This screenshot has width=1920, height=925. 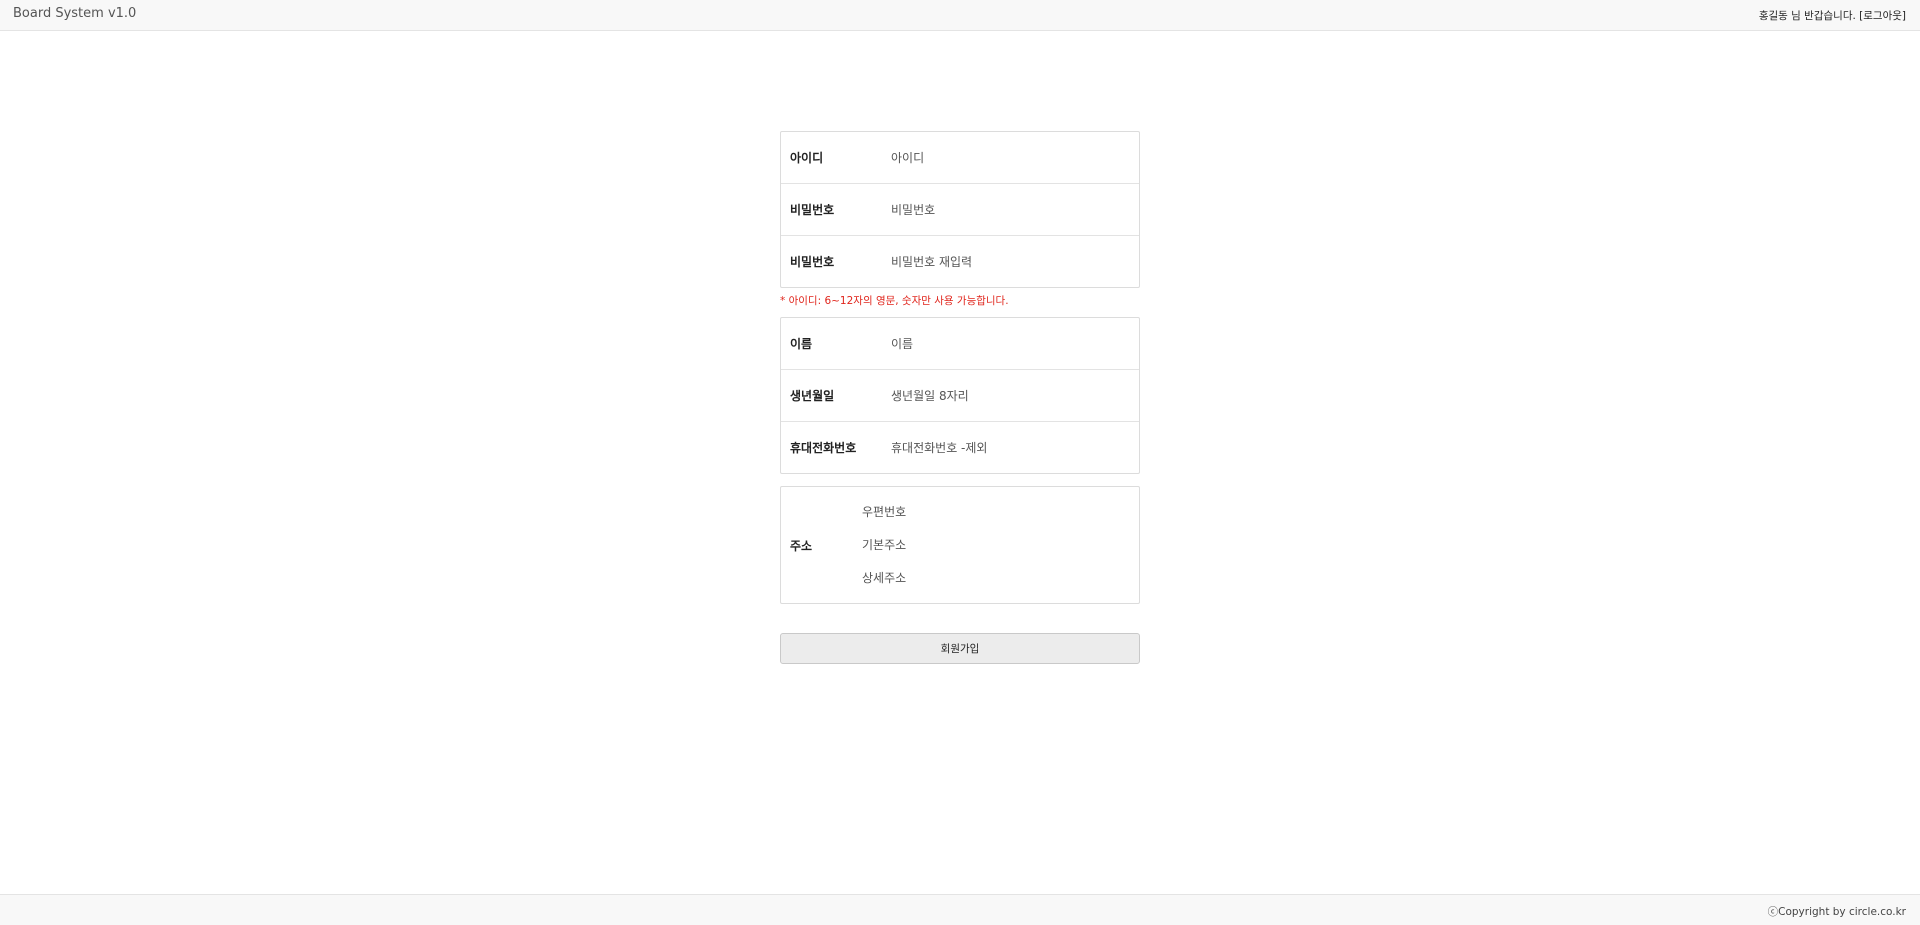 What do you see at coordinates (960, 909) in the screenshot?
I see `footer: ⓒCopyright by circle.co.kr` at bounding box center [960, 909].